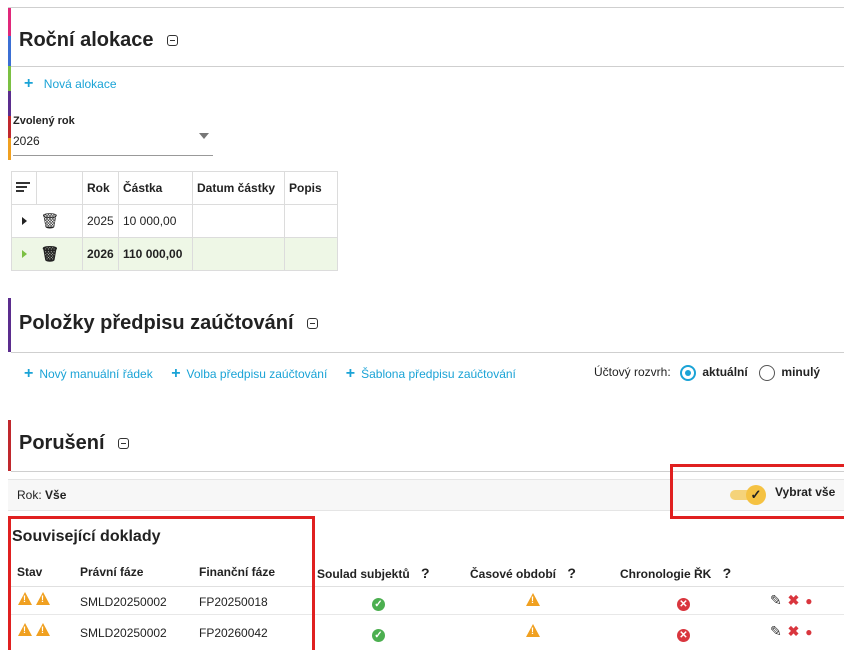 The image size is (844, 650). Describe the element at coordinates (767, 373) in the screenshot. I see `radio-minuly` at that location.